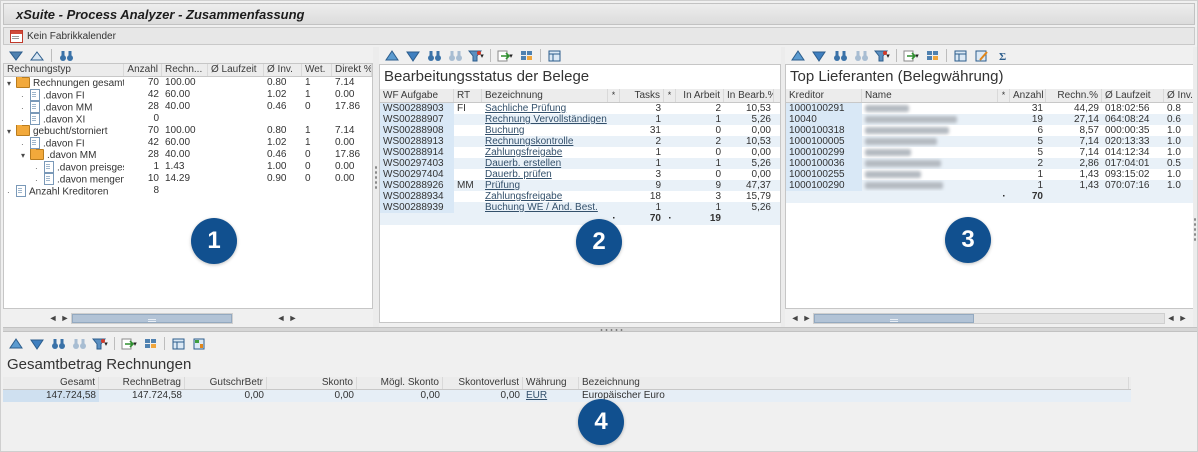 The width and height of the screenshot is (1198, 452). I want to click on tree-row: · .davon preisgesperrt 1 1.43 1.00 0 0.00, so click(188, 167).